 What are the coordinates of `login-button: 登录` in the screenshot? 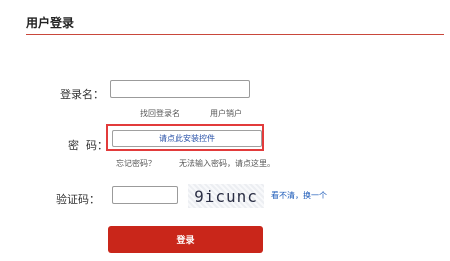 It's located at (185, 239).